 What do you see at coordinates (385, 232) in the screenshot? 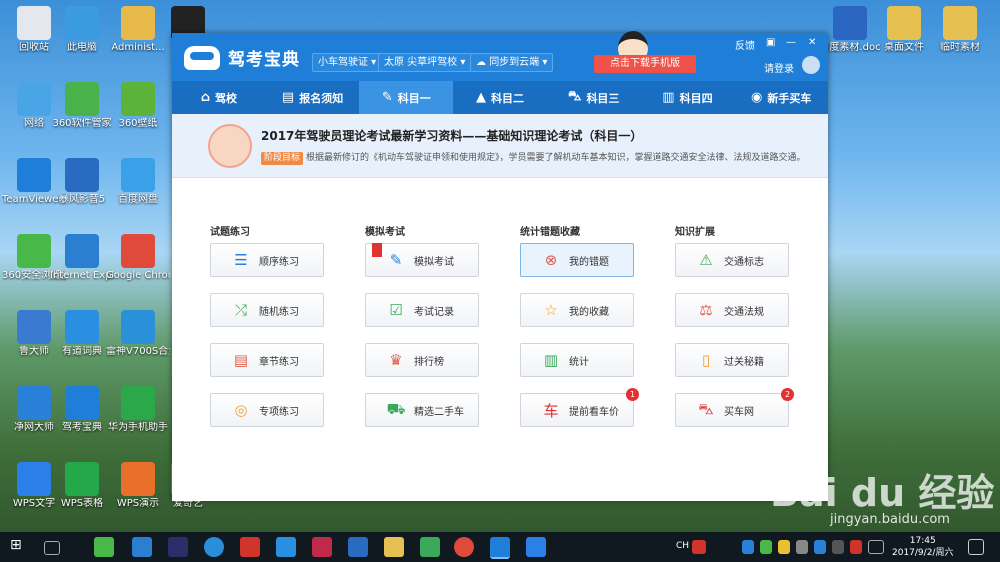
I see `column-title: 模拟考试` at bounding box center [385, 232].